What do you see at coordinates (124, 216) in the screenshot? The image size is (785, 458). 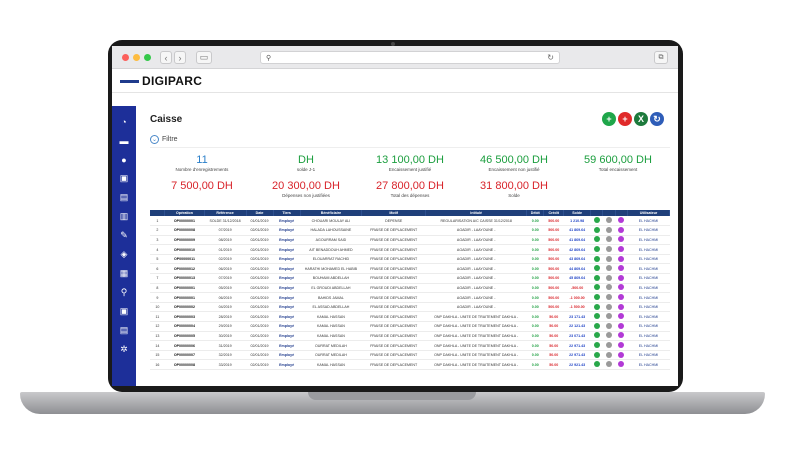 I see `sidebar-item-5: ▥` at bounding box center [124, 216].